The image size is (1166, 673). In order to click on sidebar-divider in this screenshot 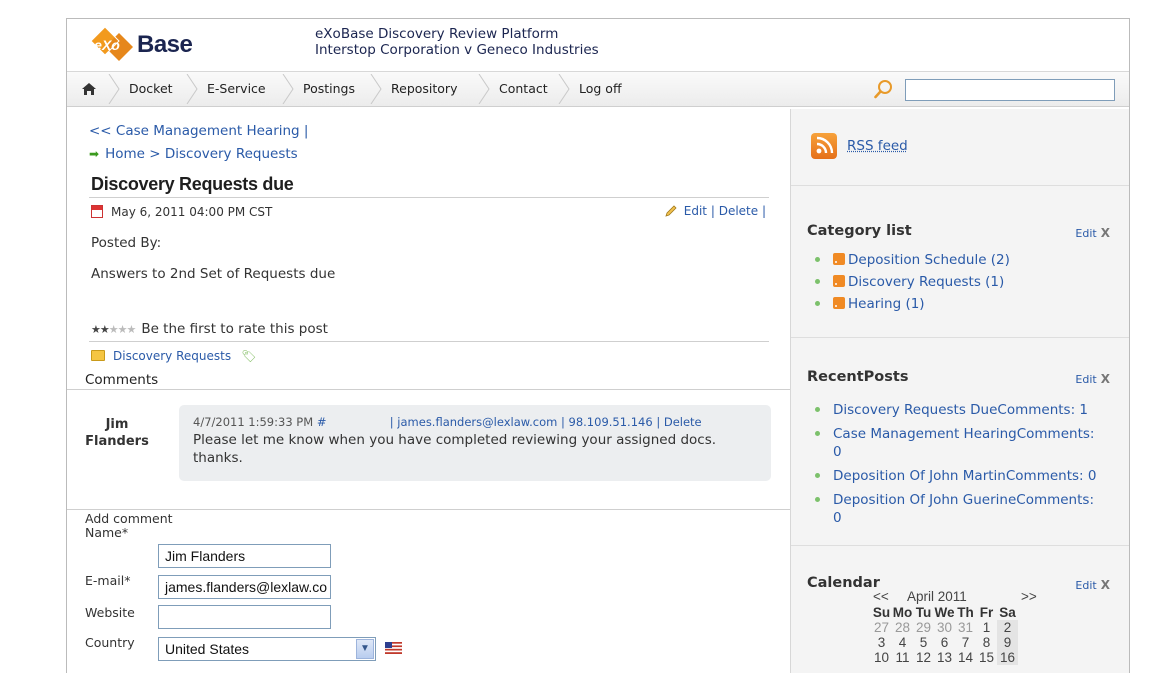, I will do `click(960, 545)`.